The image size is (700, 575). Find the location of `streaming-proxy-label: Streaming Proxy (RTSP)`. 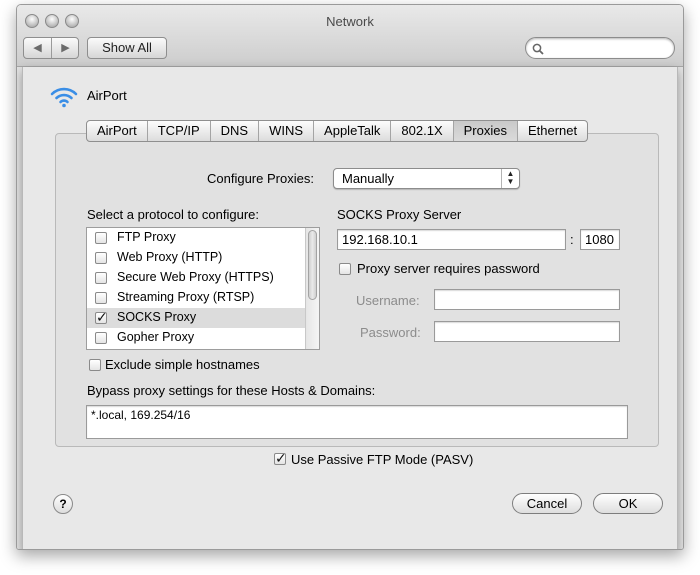

streaming-proxy-label: Streaming Proxy (RTSP) is located at coordinates (186, 297).